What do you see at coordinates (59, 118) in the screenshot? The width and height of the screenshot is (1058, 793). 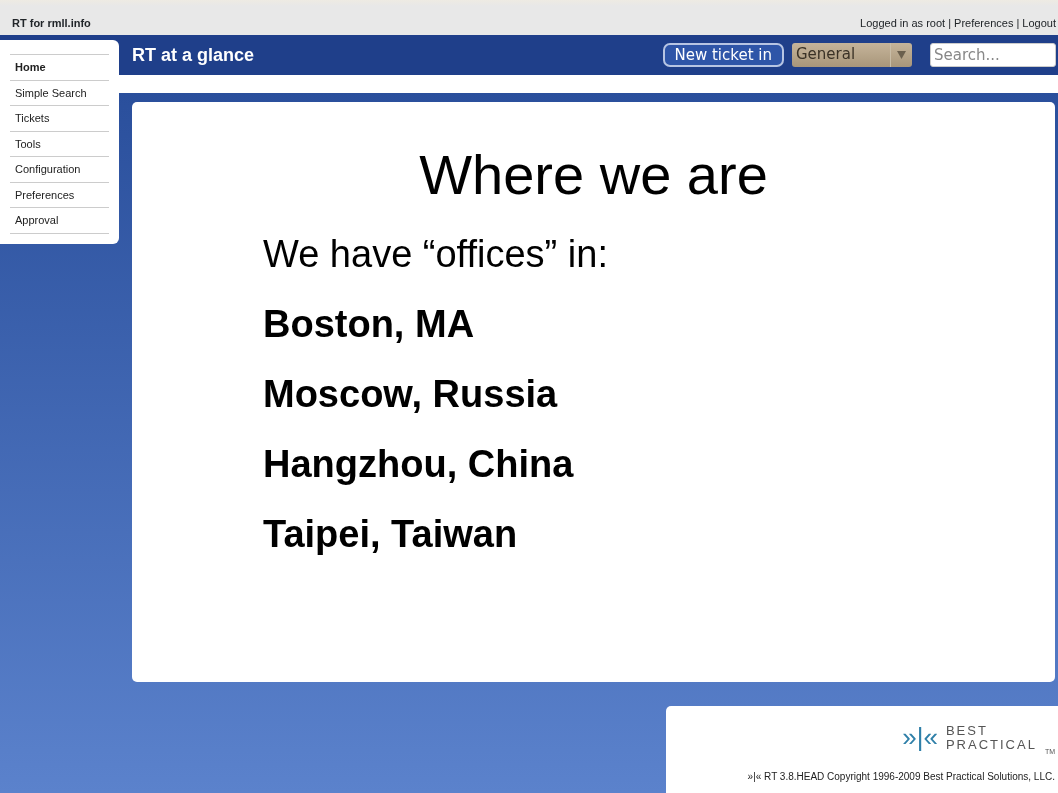 I see `sidebar-item: Tickets` at bounding box center [59, 118].